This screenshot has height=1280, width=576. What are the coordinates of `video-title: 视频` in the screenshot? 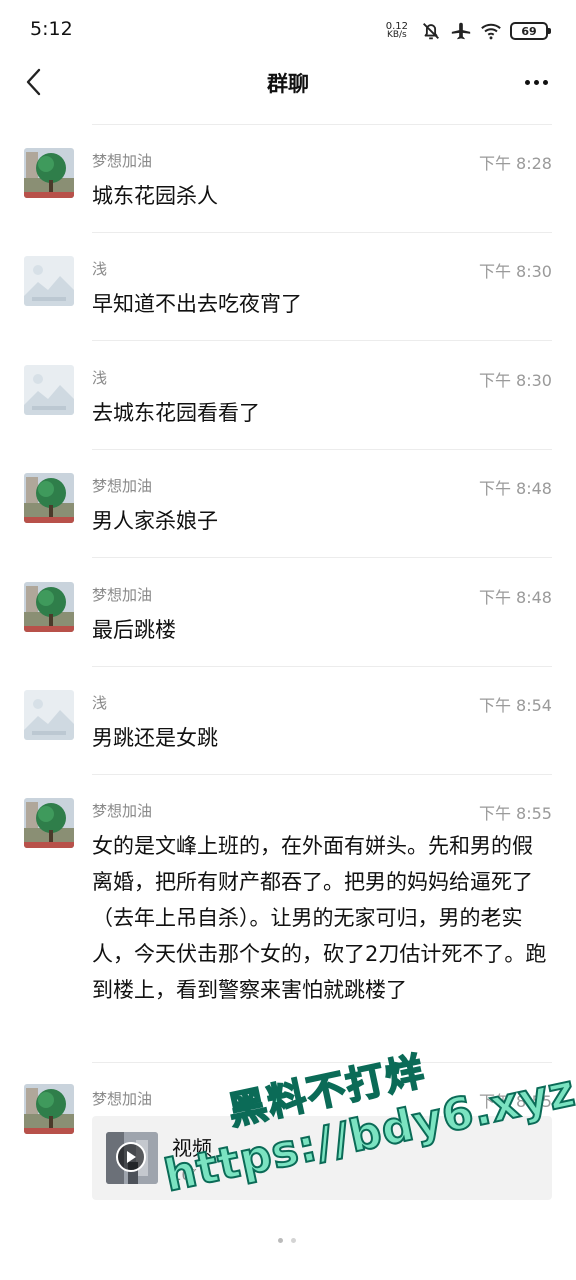 It's located at (192, 1148).